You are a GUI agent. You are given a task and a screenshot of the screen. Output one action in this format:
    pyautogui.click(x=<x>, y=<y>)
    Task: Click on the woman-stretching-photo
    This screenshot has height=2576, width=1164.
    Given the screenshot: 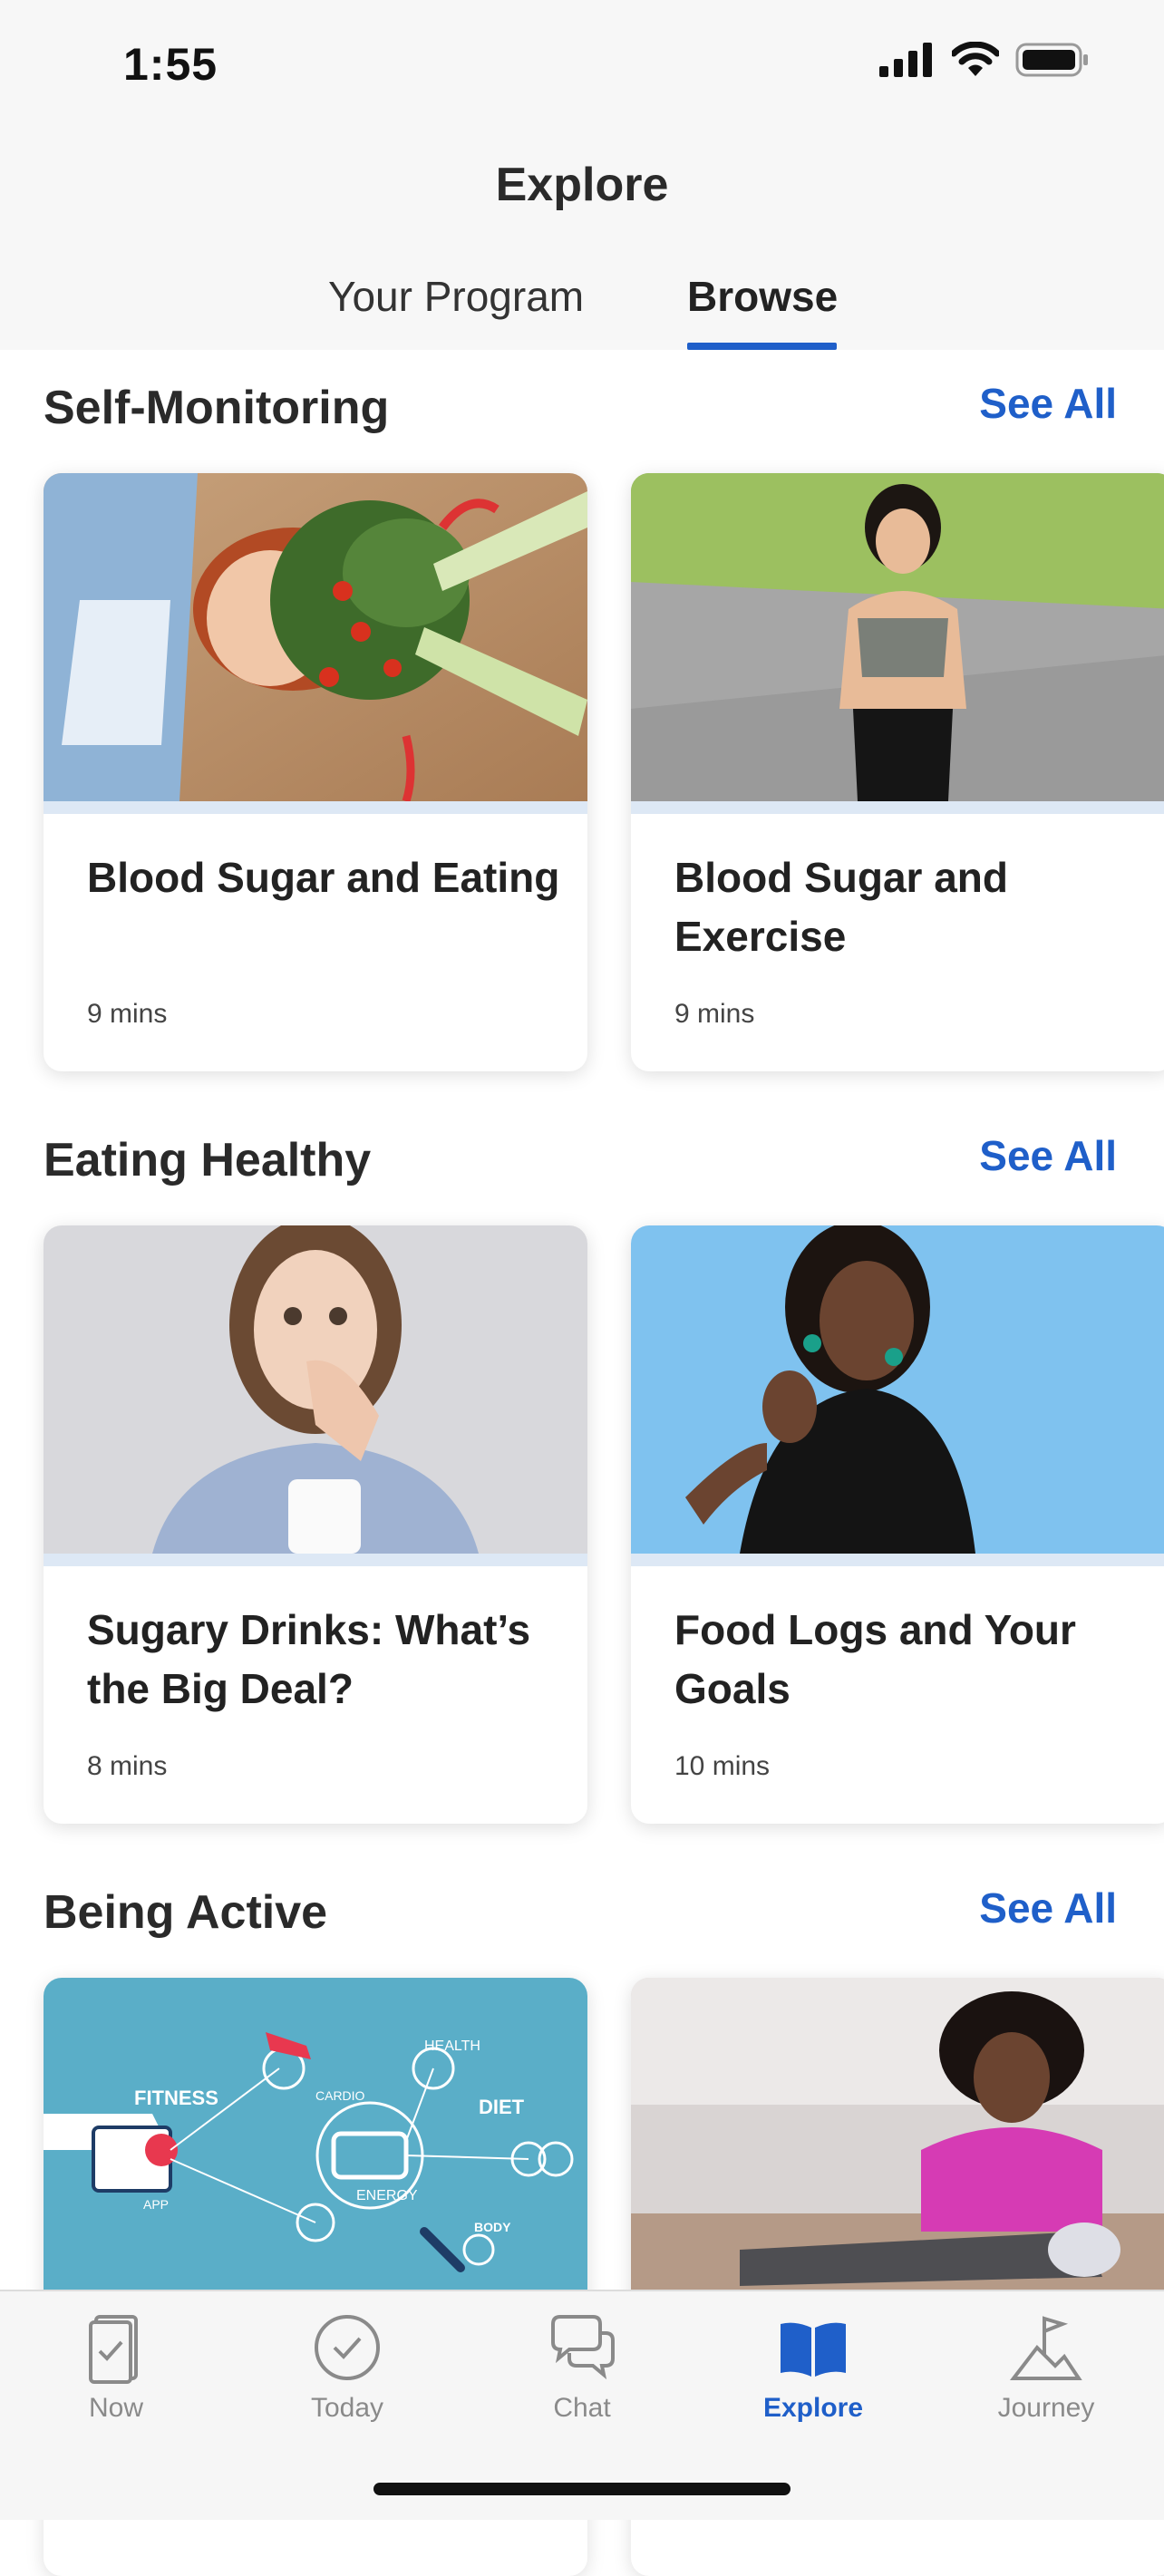 What is the action you would take?
    pyautogui.click(x=897, y=2142)
    